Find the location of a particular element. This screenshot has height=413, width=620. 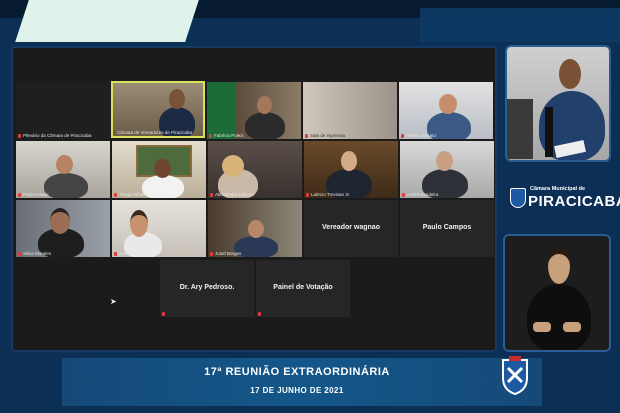

participant-label: Dr. Ary Pedroso. is located at coordinates (207, 287).